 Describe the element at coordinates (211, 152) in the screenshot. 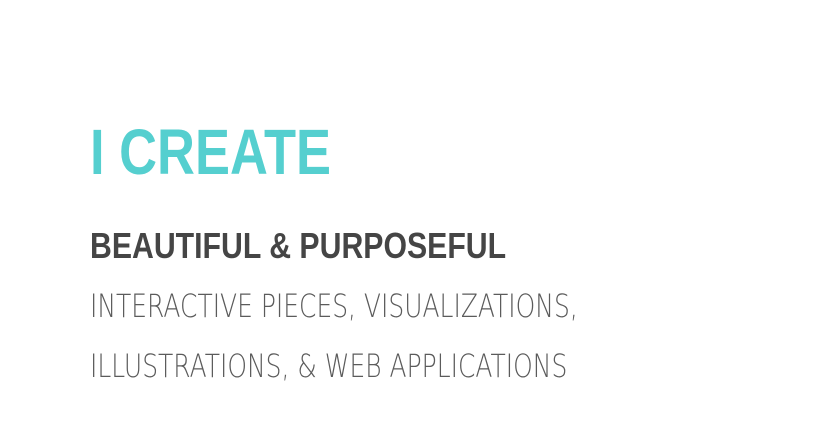

I see `hero-headline: I CREATE` at that location.